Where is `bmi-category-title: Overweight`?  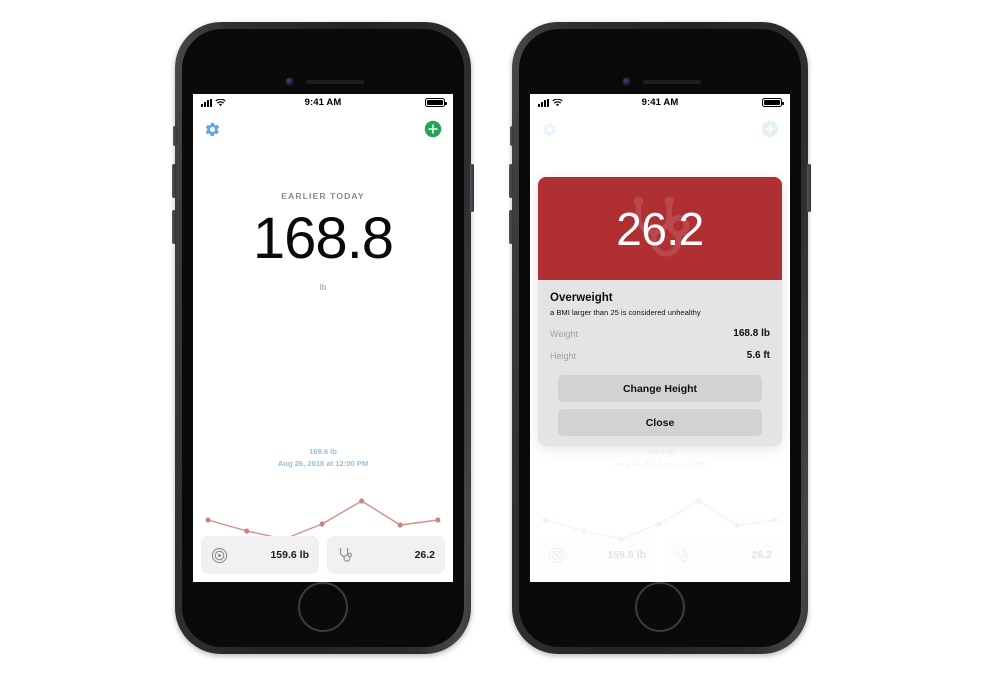
bmi-category-title: Overweight is located at coordinates (581, 298).